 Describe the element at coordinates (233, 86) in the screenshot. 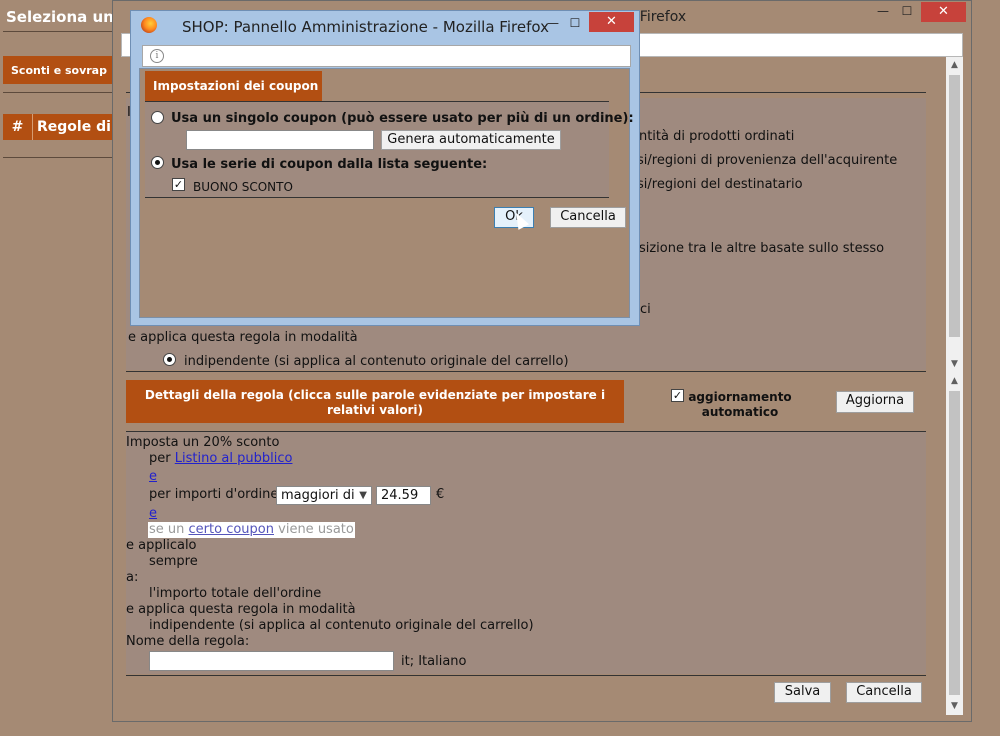

I see `tab-coupon-settings: Impostazioni dei coupon` at that location.